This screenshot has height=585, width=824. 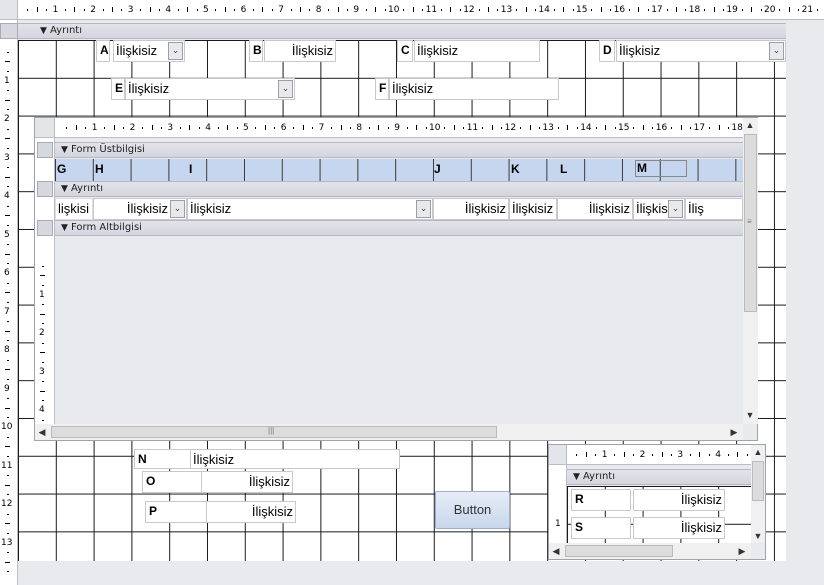 What do you see at coordinates (64, 228) in the screenshot?
I see `section-collapse-icon: ▼` at bounding box center [64, 228].